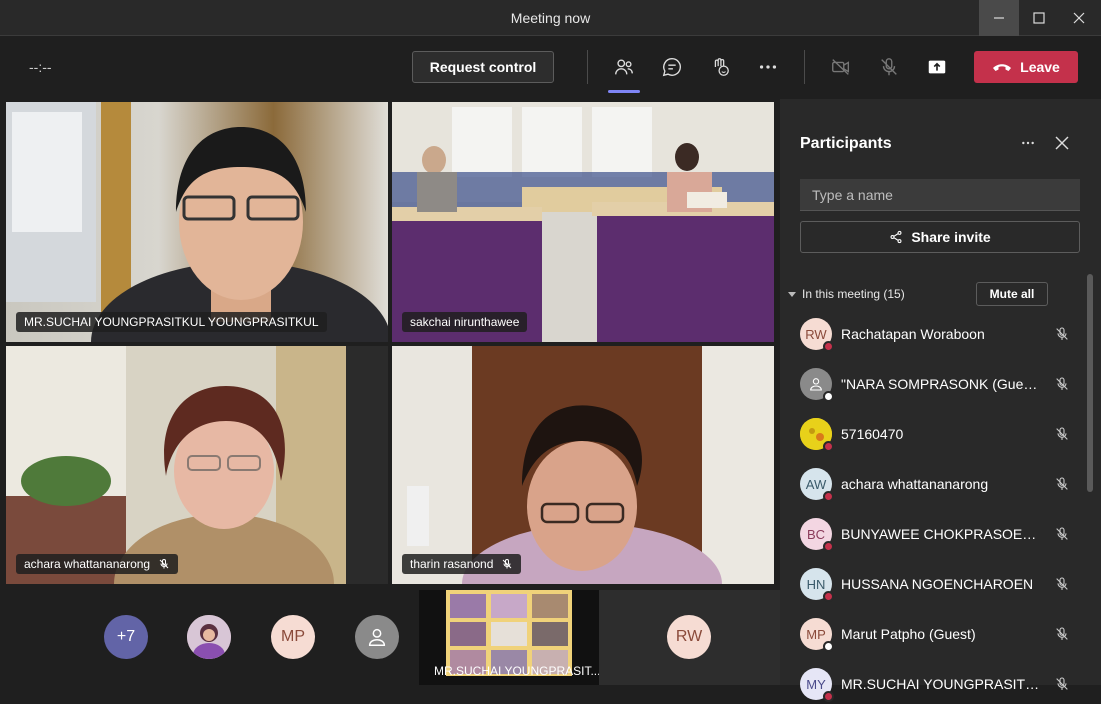  I want to click on raise-hand-icon, so click(721, 67).